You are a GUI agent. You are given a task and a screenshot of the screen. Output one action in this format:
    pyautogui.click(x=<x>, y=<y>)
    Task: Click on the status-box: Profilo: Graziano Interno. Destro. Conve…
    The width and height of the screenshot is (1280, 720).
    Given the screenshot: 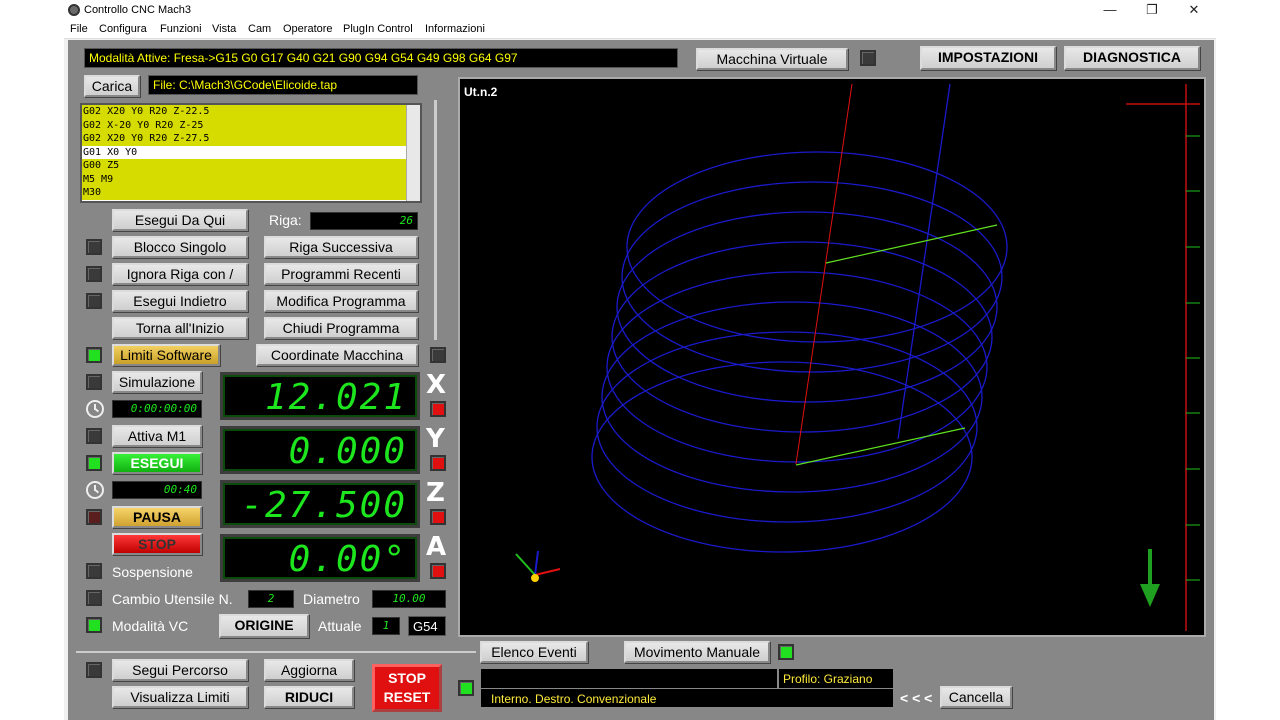 What is the action you would take?
    pyautogui.click(x=687, y=688)
    